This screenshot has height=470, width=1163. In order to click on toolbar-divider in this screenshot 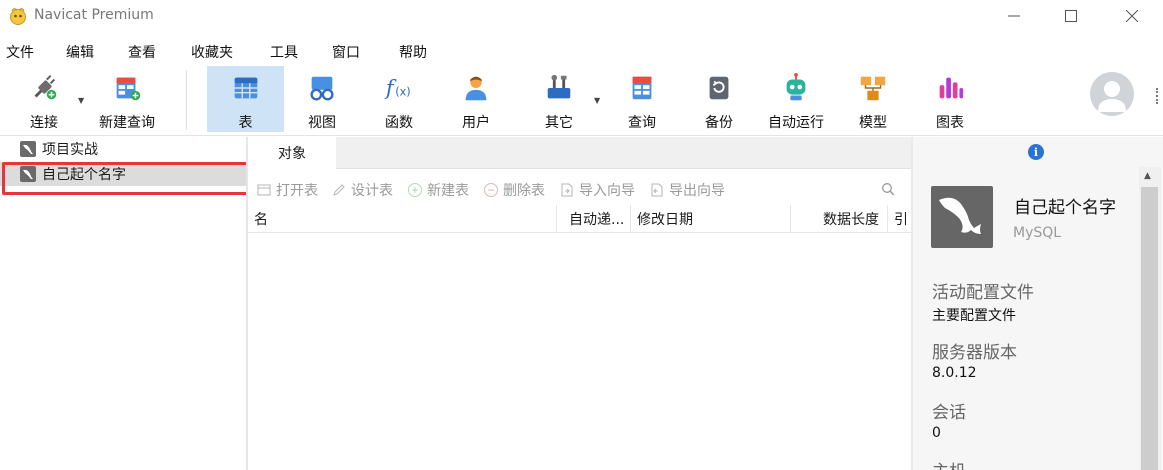, I will do `click(186, 100)`.